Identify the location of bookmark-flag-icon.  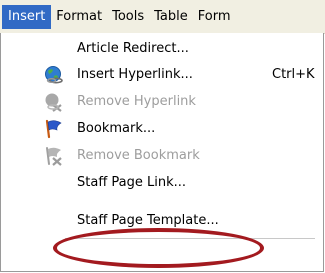
(53, 129).